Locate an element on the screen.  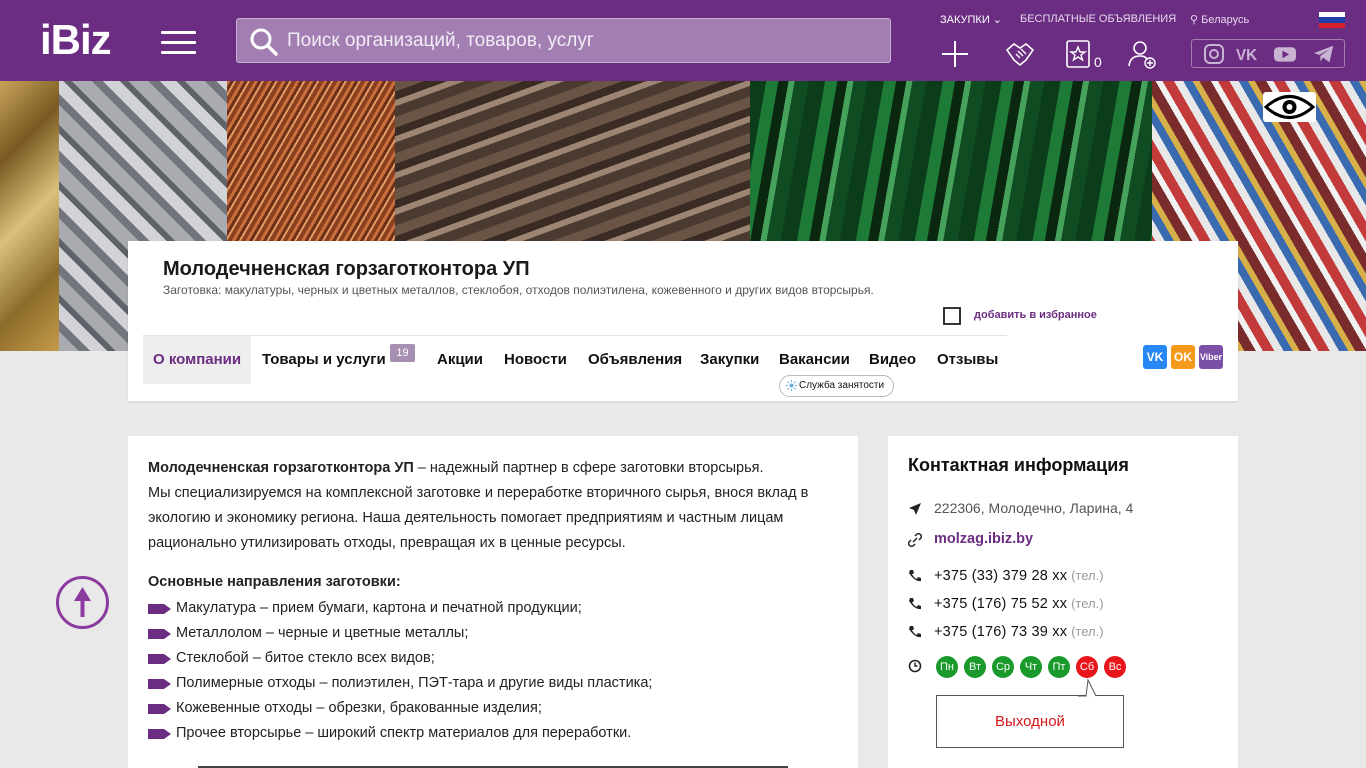
social-links: VK is located at coordinates (1268, 53).